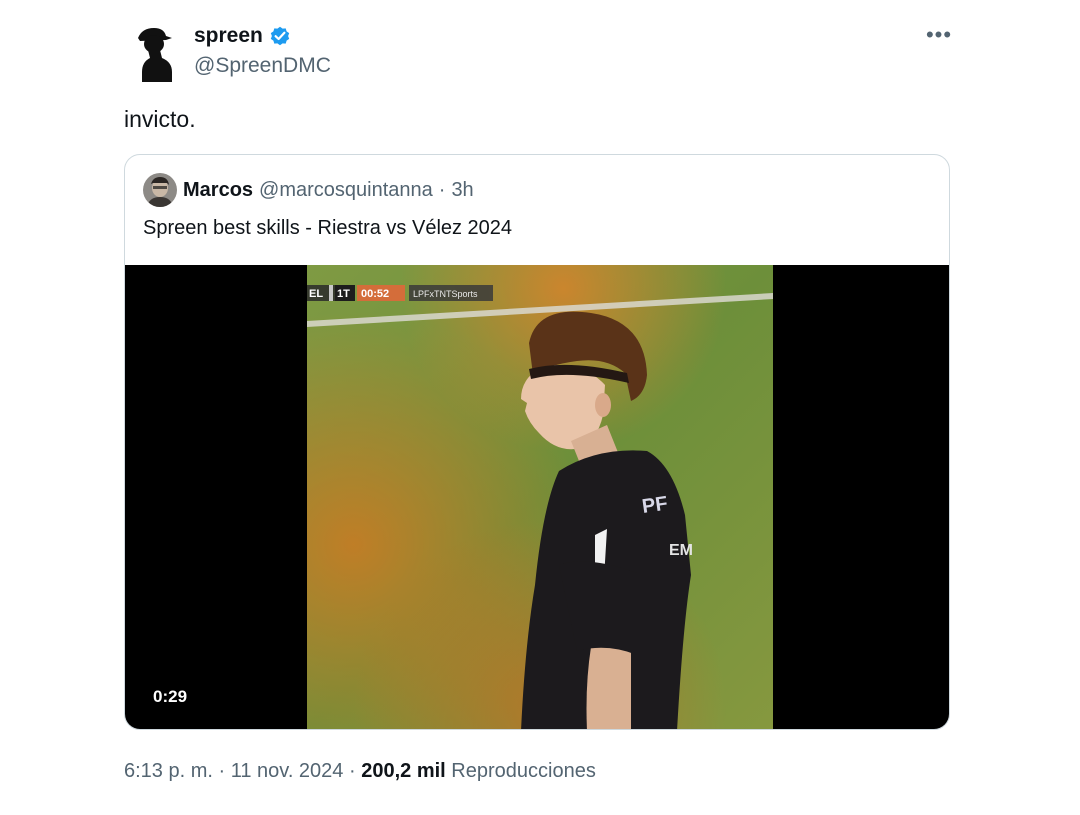 The height and width of the screenshot is (815, 1080). I want to click on svg-text: 1T, so click(343, 294).